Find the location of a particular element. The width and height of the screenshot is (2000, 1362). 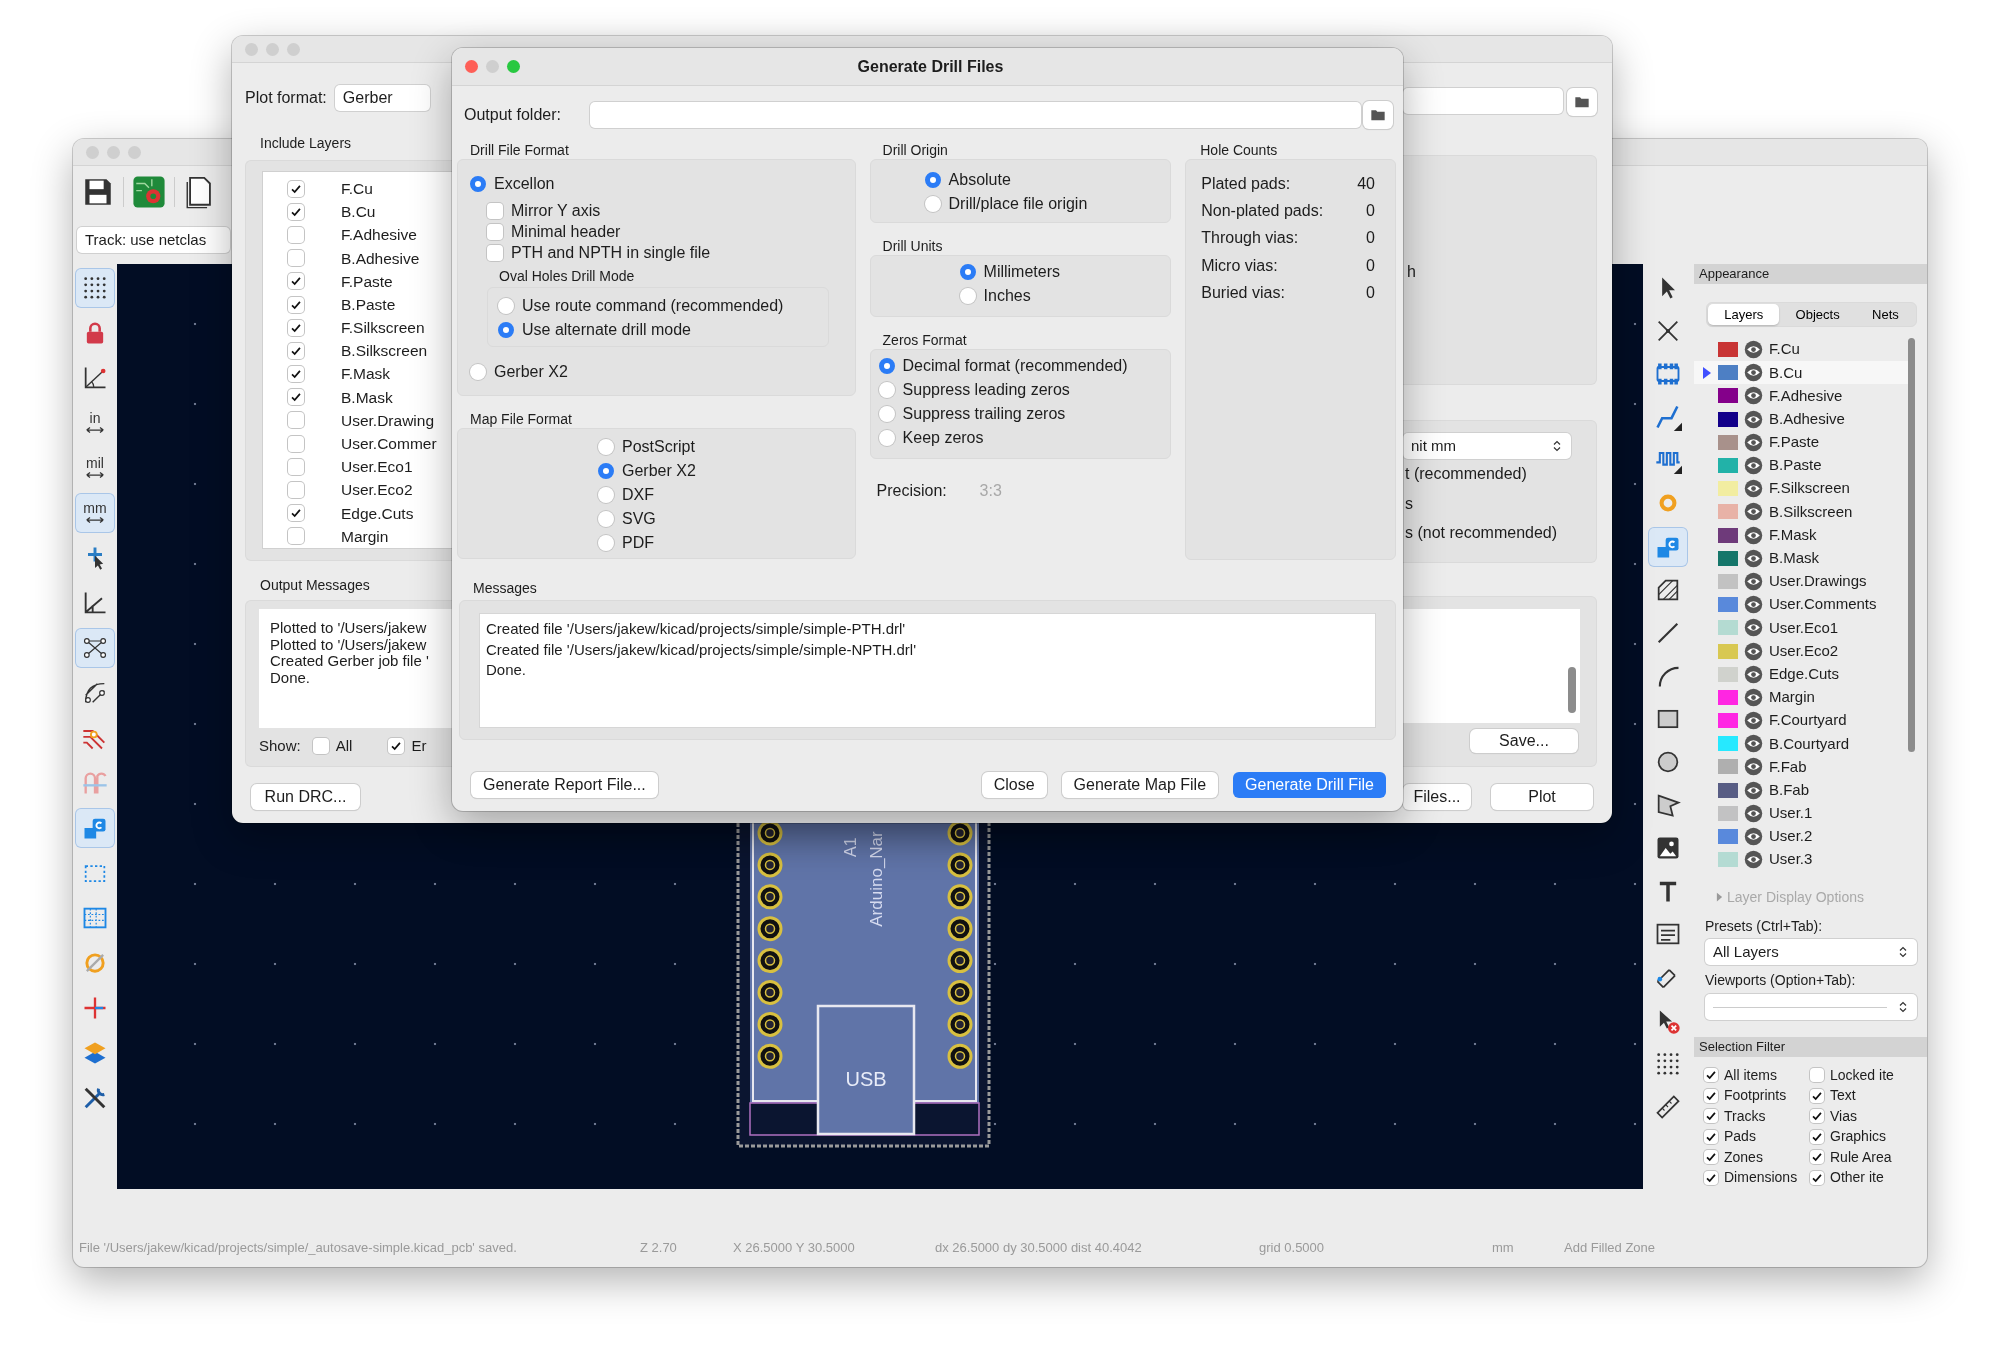

layer-row: User.2 is located at coordinates (1801, 836).